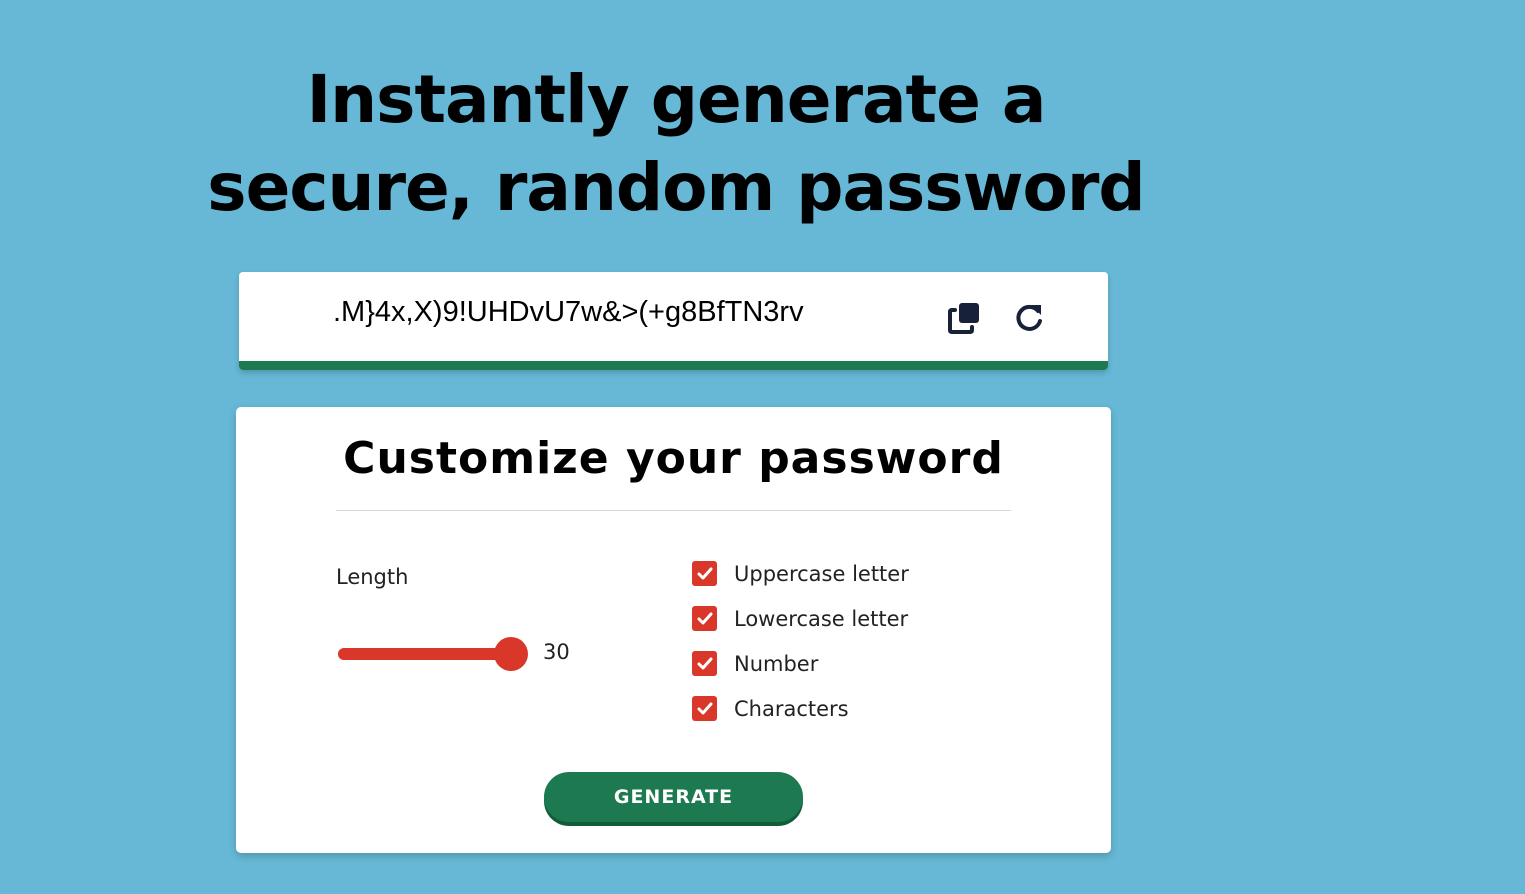 The height and width of the screenshot is (894, 1525). I want to click on slider-thumb, so click(511, 654).